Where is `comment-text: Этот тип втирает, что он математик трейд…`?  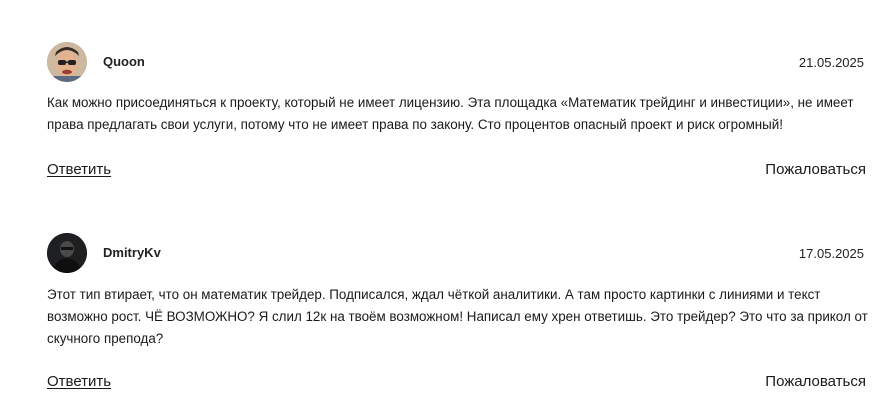
comment-text: Этот тип втирает, что он математик трейд… is located at coordinates (457, 316).